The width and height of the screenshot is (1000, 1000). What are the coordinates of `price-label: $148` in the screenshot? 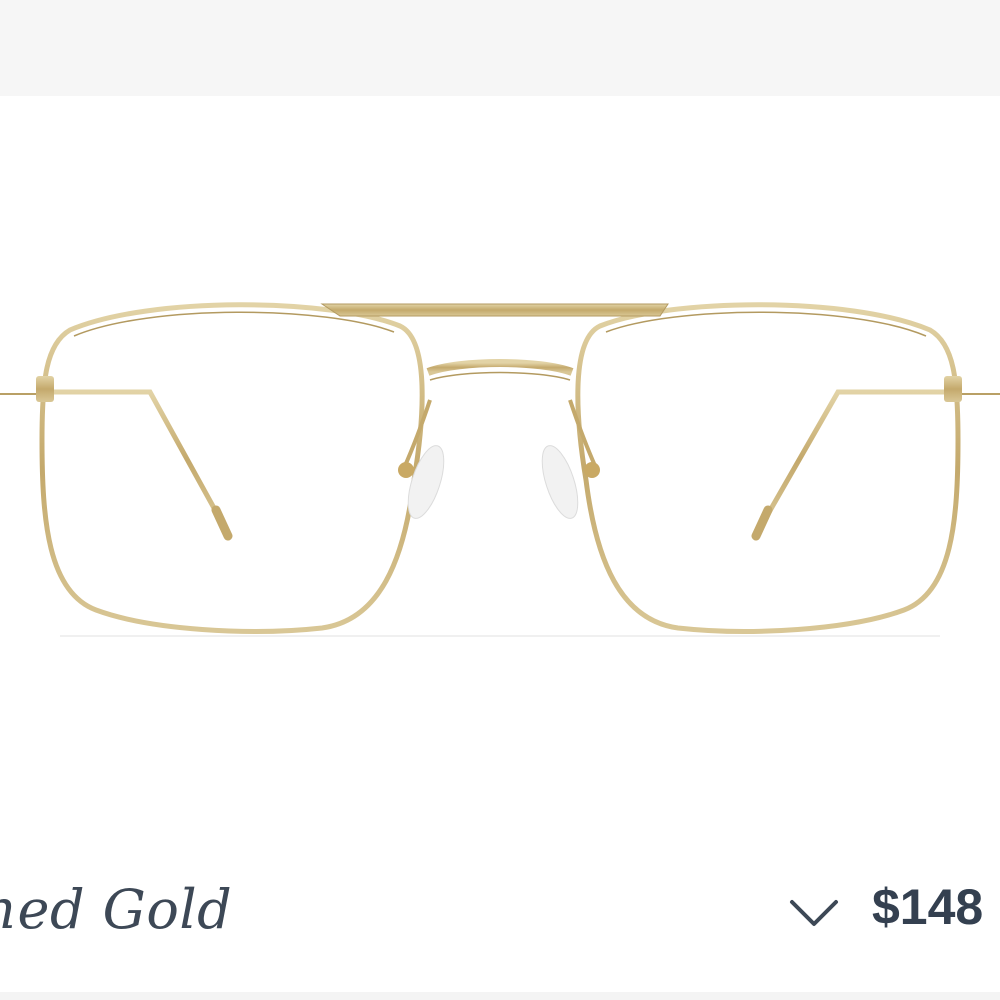 It's located at (928, 907).